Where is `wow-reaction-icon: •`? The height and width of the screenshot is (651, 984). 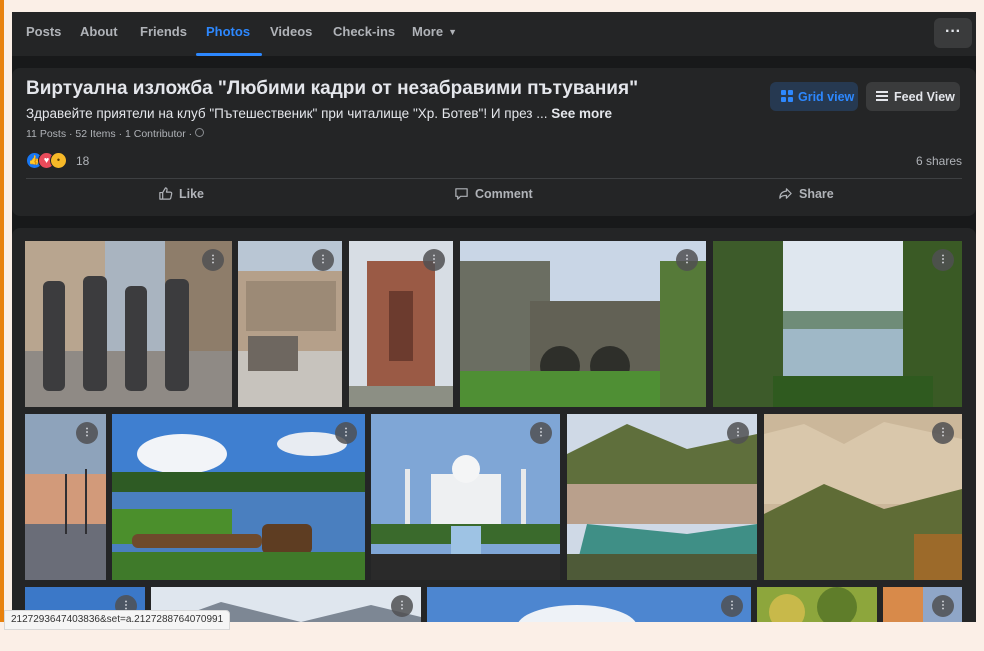 wow-reaction-icon: • is located at coordinates (58, 160).